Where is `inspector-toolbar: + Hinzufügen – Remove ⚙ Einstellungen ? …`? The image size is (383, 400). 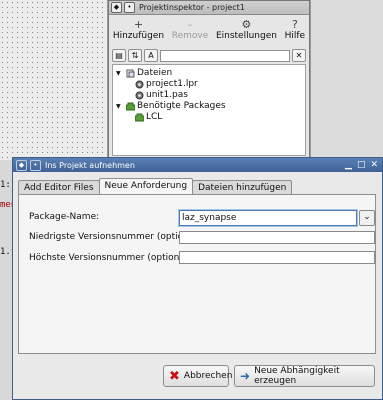 inspector-toolbar: + Hinzufügen – Remove ⚙ Einstellungen ? … is located at coordinates (209, 31).